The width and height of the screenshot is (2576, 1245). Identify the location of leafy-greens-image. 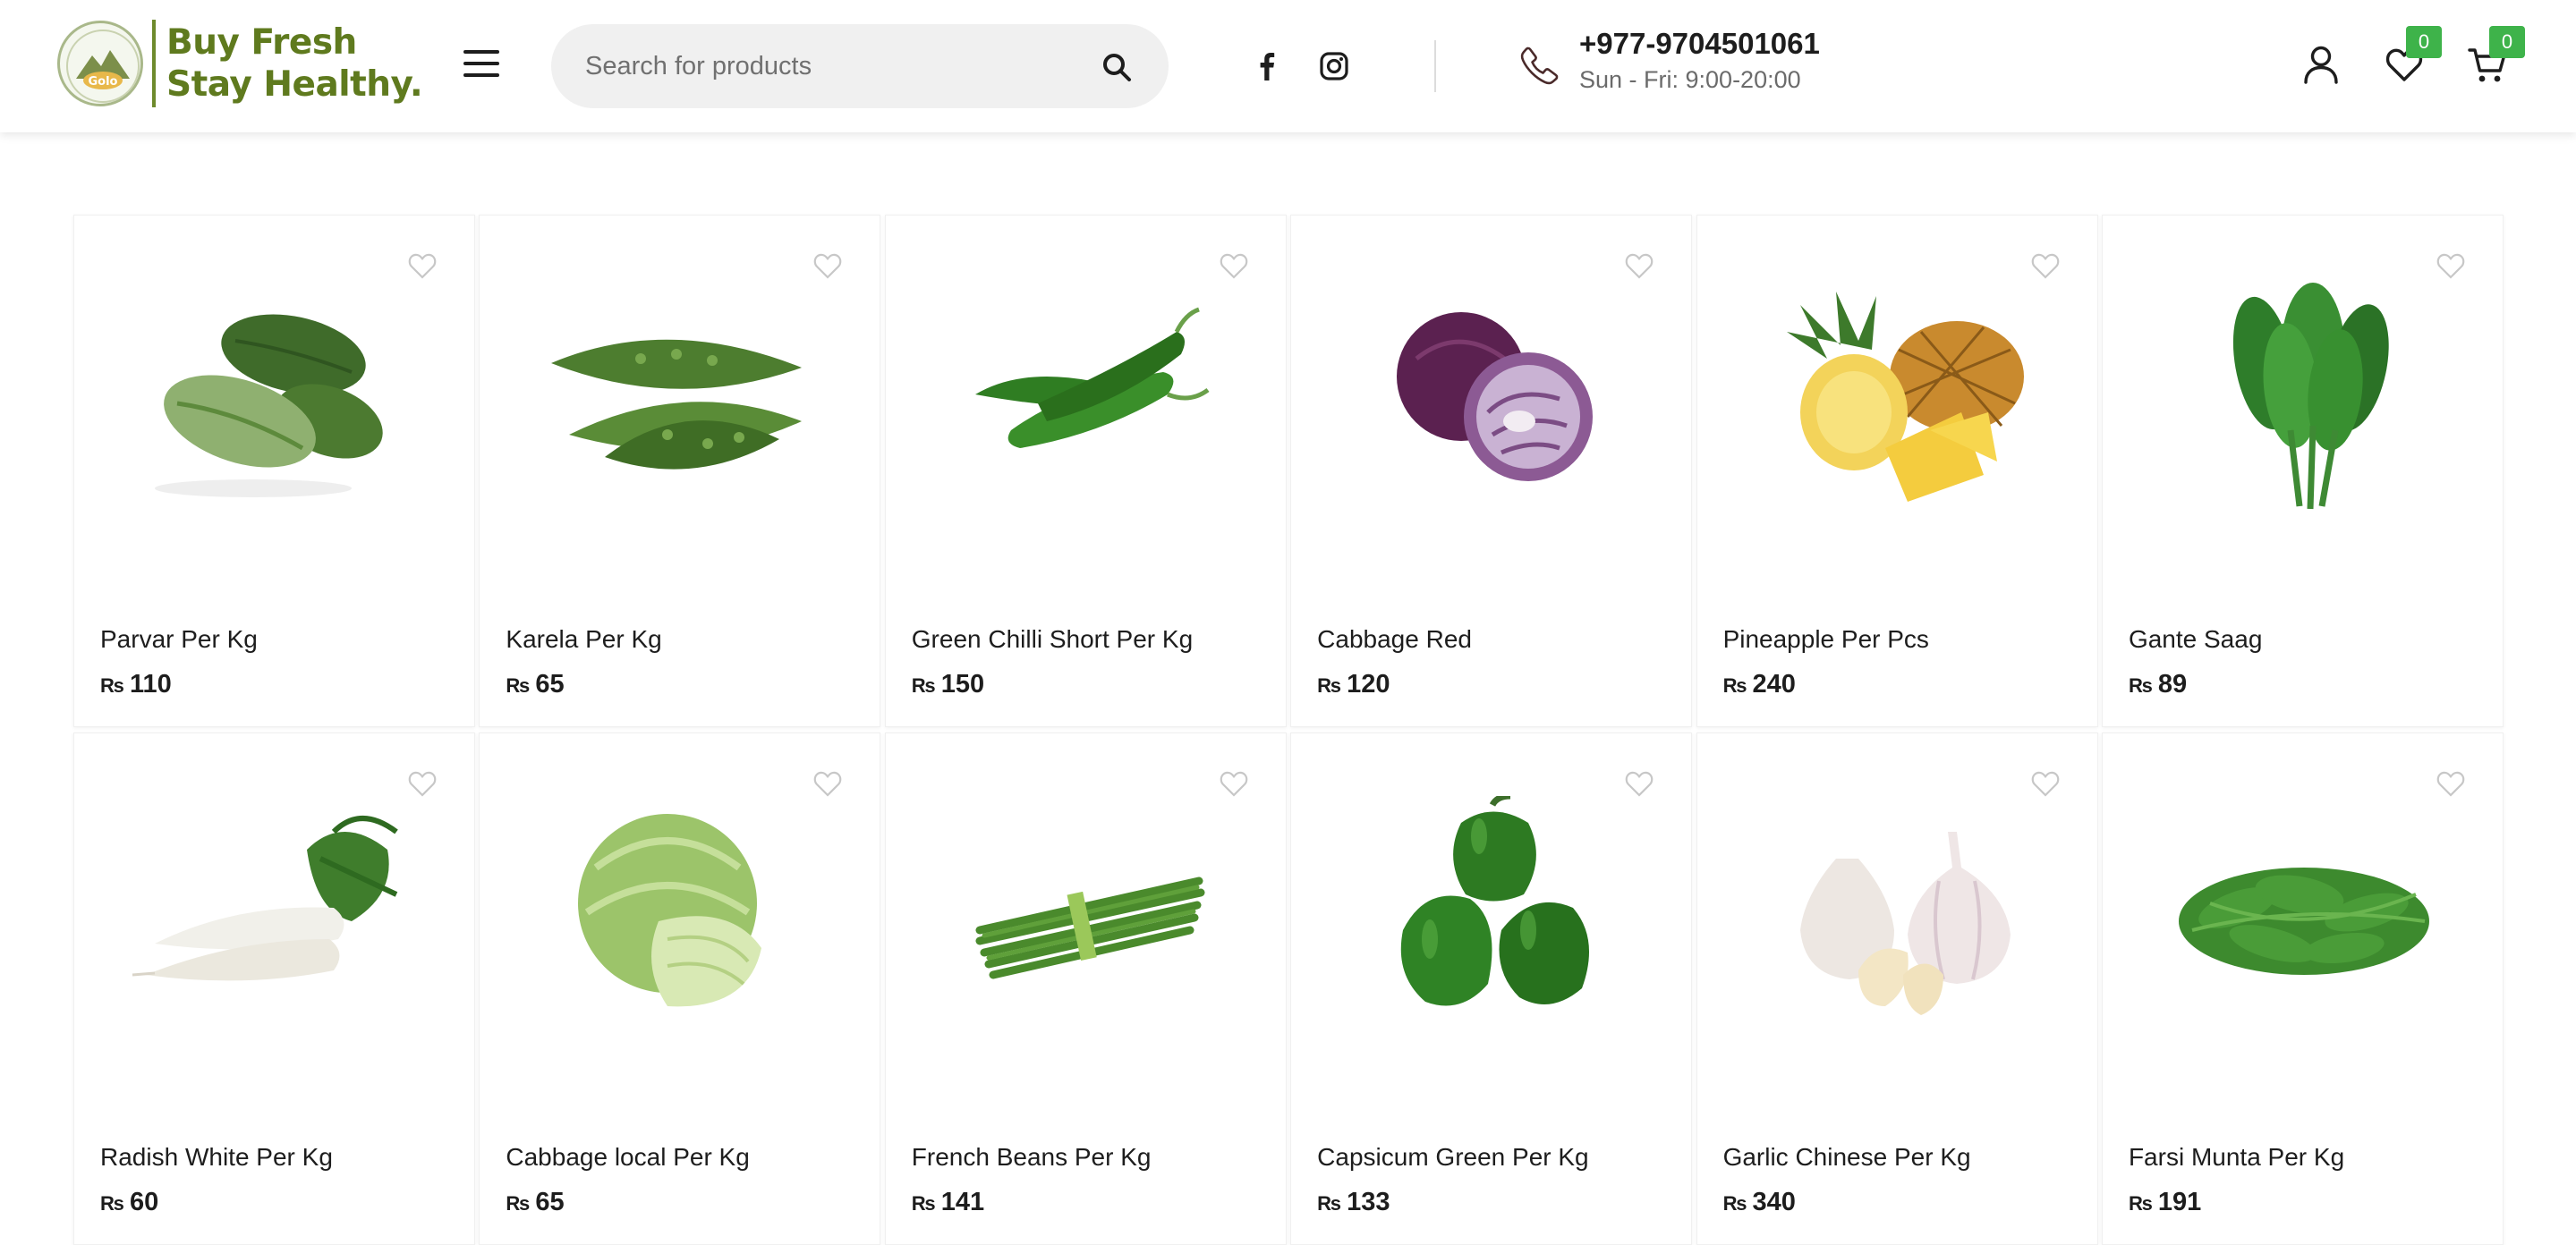
(2310, 397).